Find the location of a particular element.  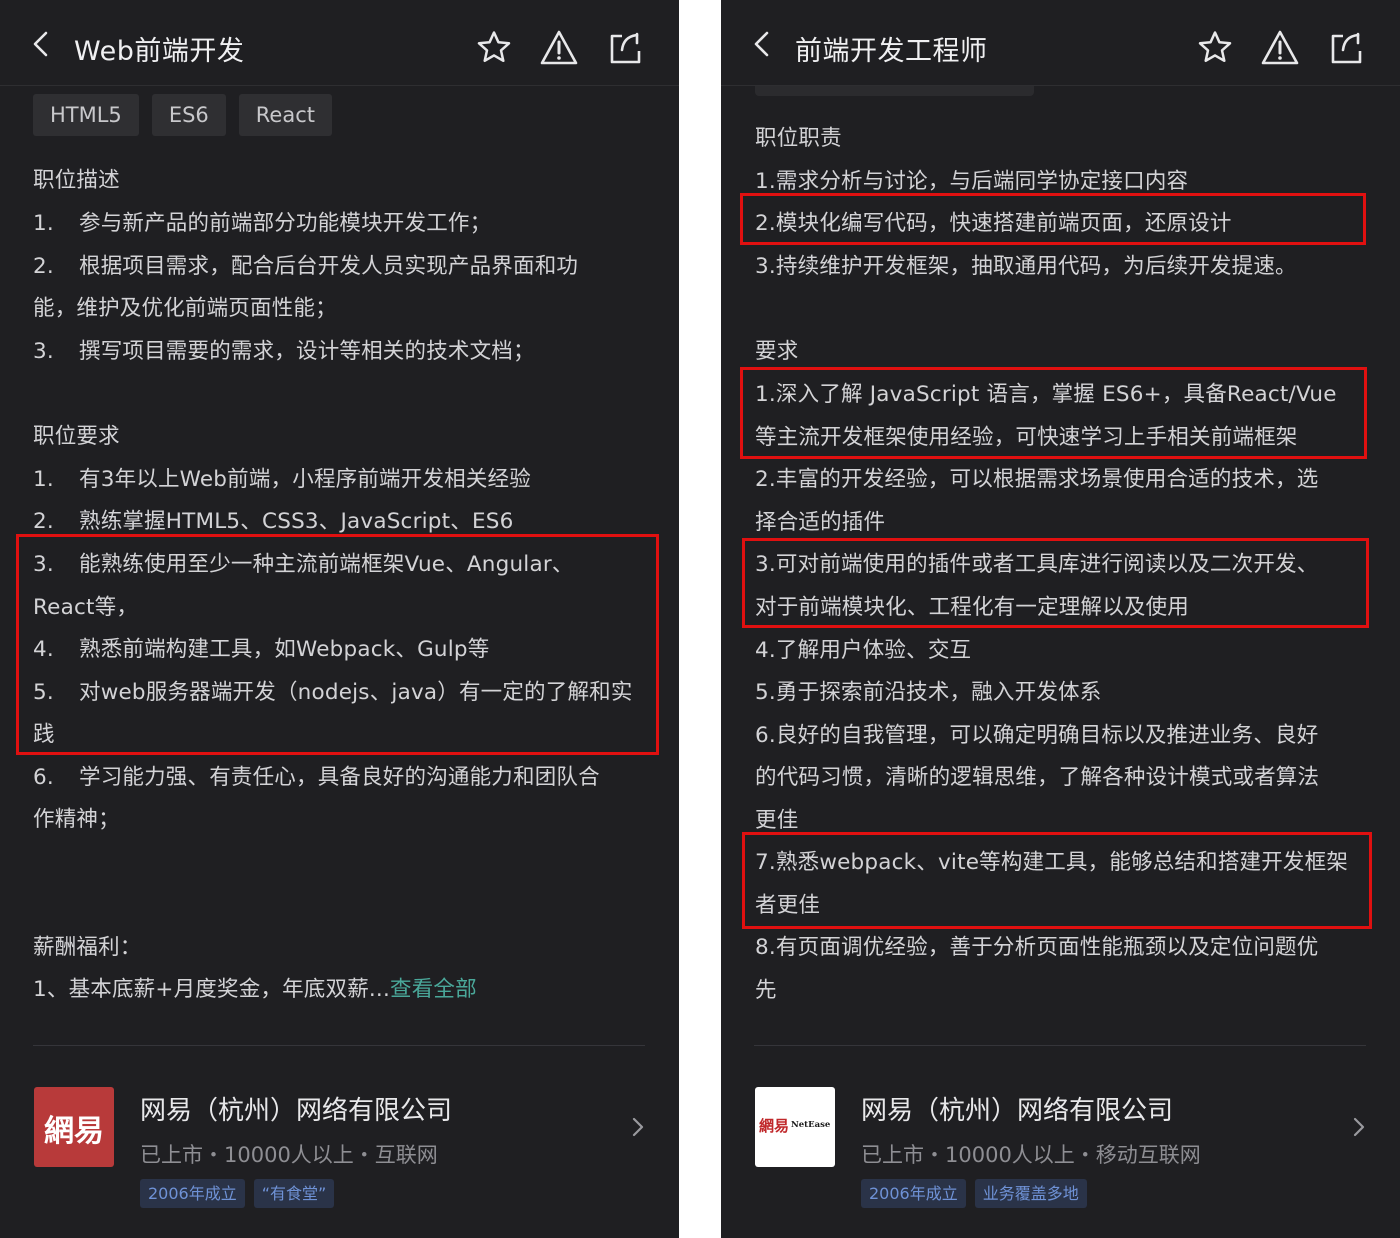

requirement-line: 8.有页面调优经验，善于分析页面性能瓶颈以及定位问题优 is located at coordinates (1037, 947).